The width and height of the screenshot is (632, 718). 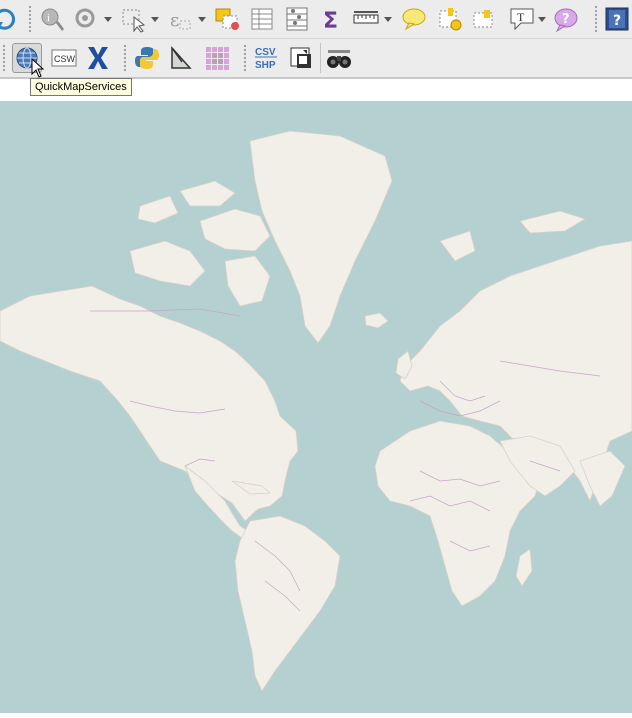 What do you see at coordinates (484, 19) in the screenshot?
I see `show-bookmarks-icon` at bounding box center [484, 19].